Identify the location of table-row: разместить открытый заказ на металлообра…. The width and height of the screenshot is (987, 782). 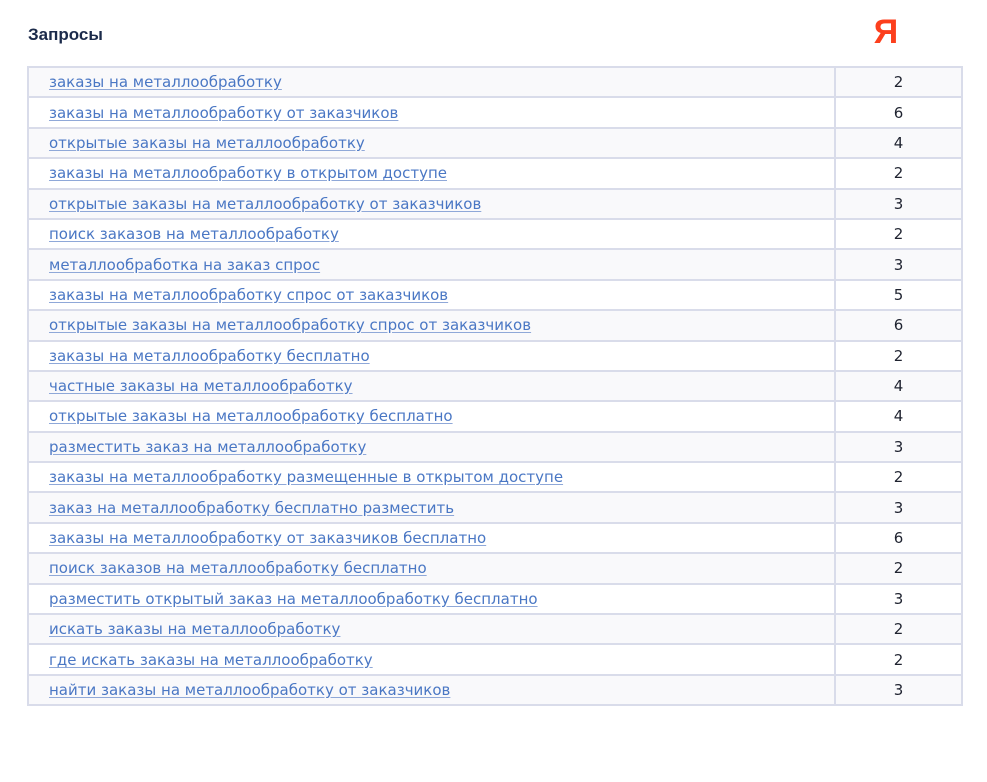
(495, 599).